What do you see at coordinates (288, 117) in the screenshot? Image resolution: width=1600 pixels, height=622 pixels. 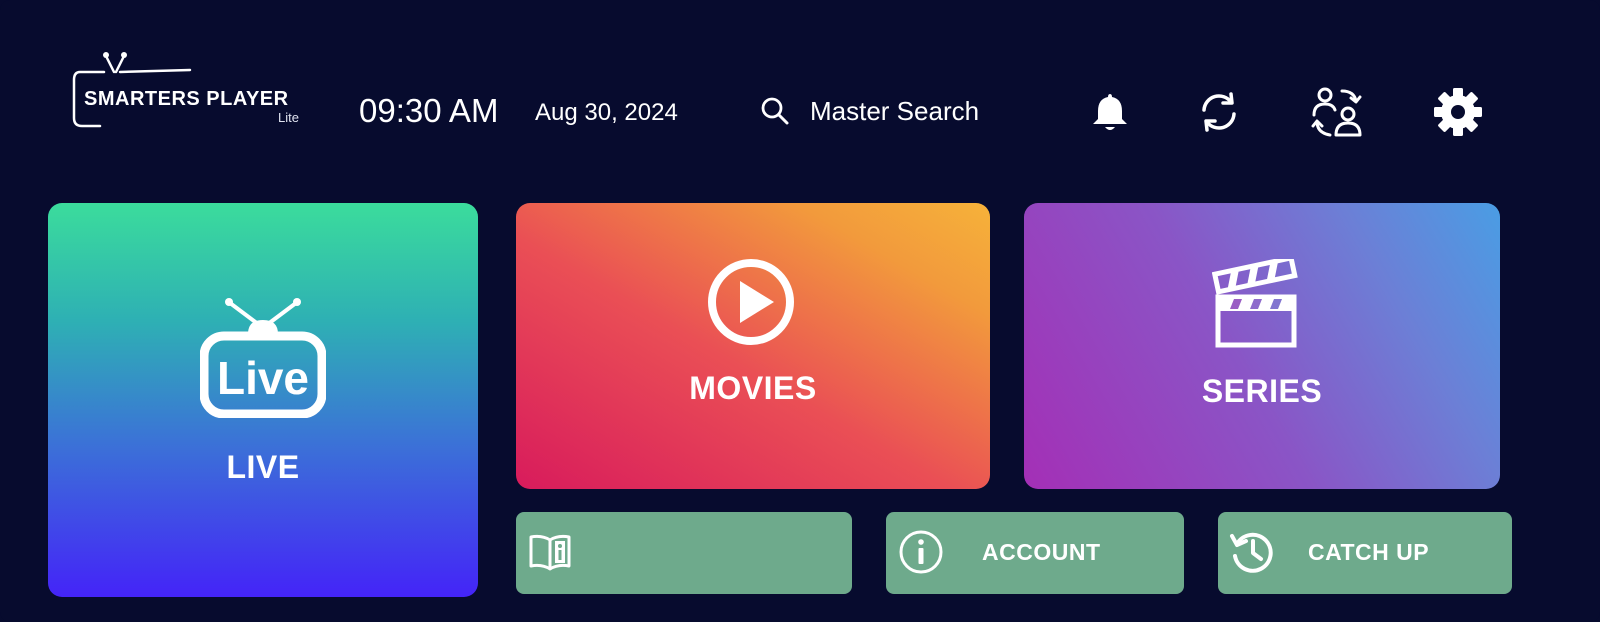 I see `logo-subtitle: Lite` at bounding box center [288, 117].